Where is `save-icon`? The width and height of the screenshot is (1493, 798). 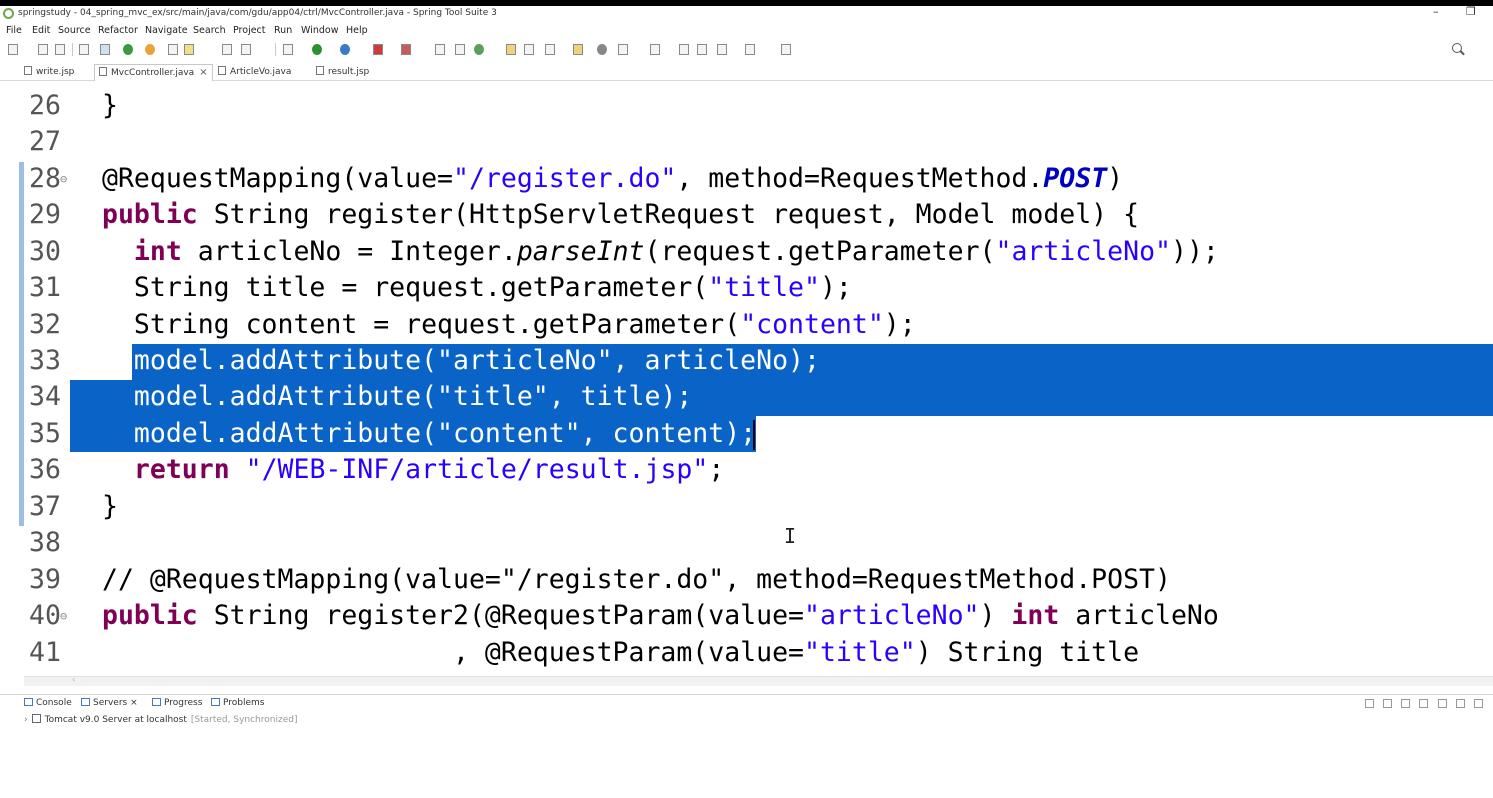 save-icon is located at coordinates (43, 49).